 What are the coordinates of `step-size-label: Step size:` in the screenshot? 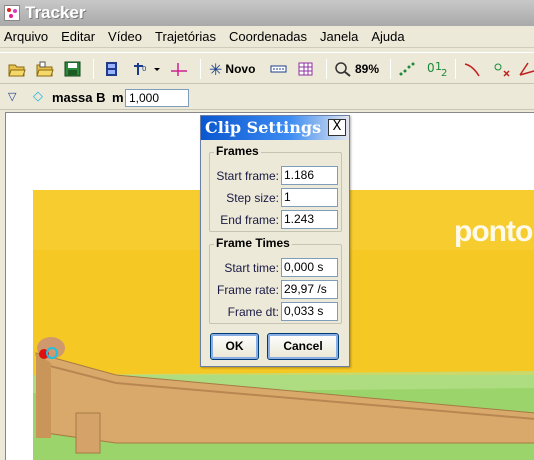 It's located at (252, 197).